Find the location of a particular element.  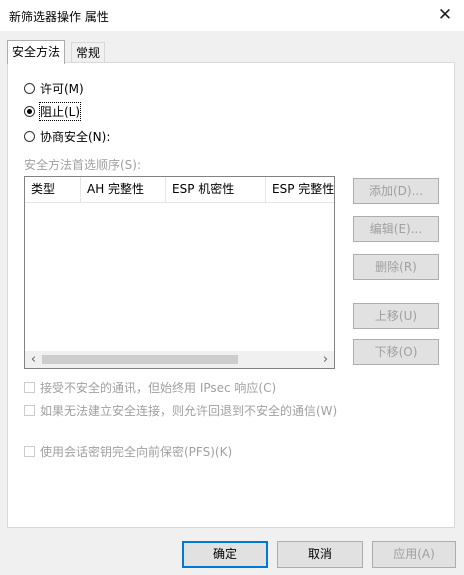

move-down-button: 下移(O) is located at coordinates (396, 352).